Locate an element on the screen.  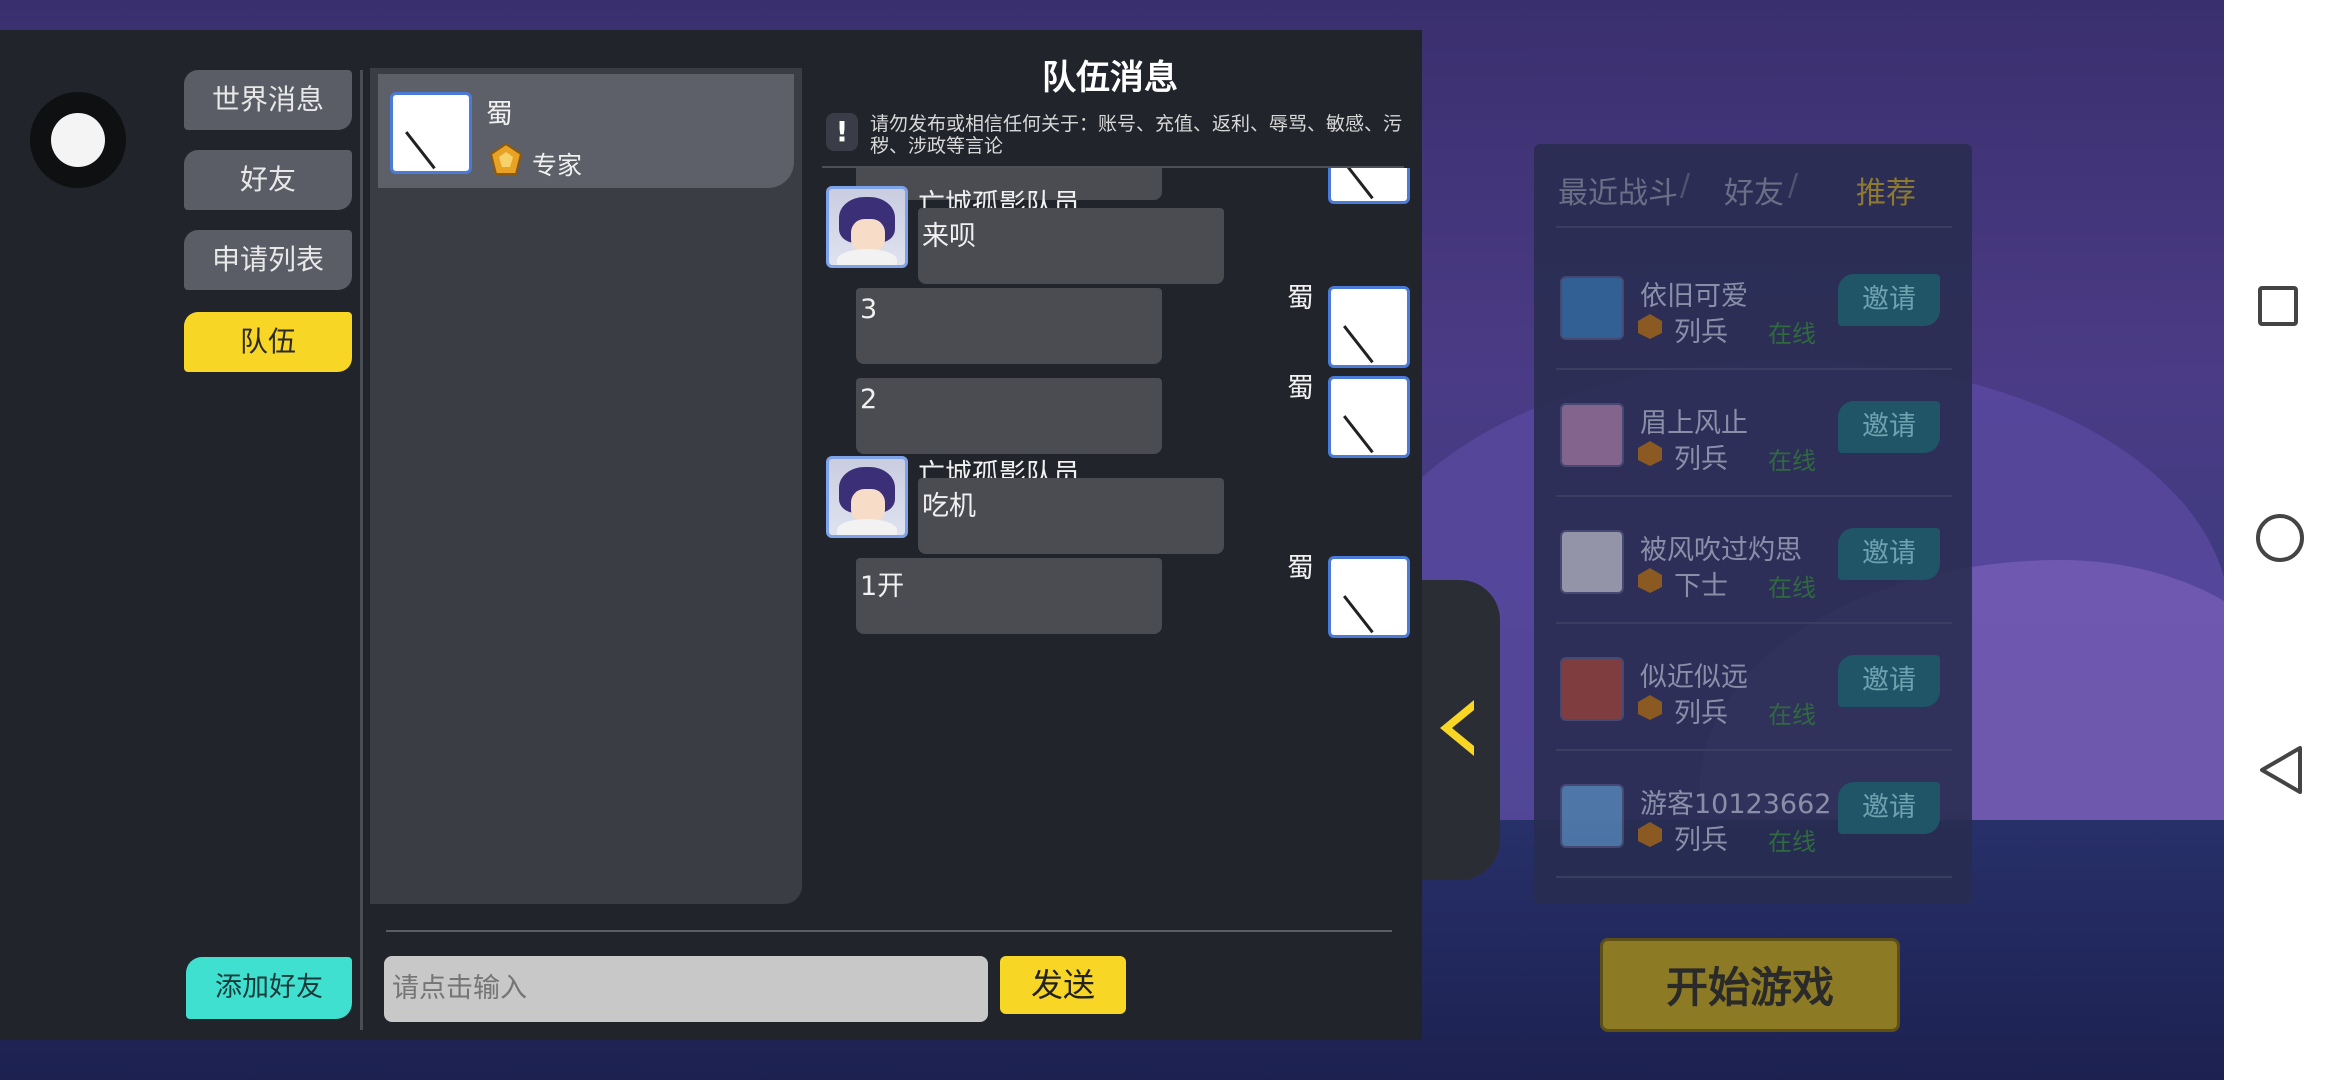
friend-list is located at coordinates (586, 486).